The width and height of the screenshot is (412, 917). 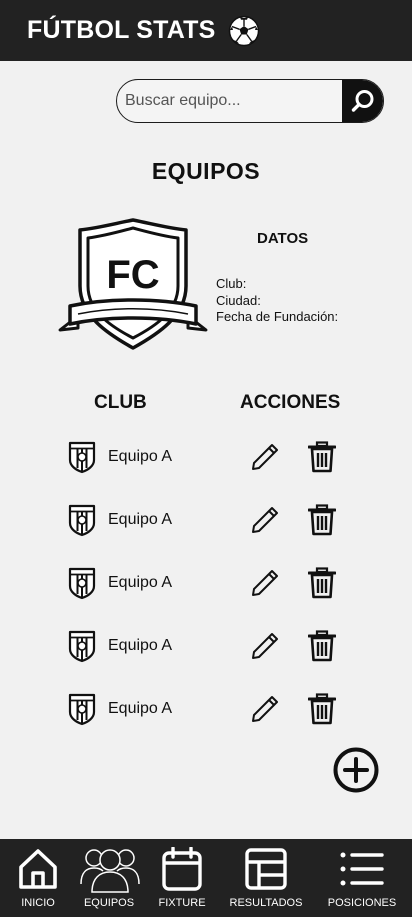 I want to click on nav-item-fixture: FIXTURE, so click(x=182, y=878).